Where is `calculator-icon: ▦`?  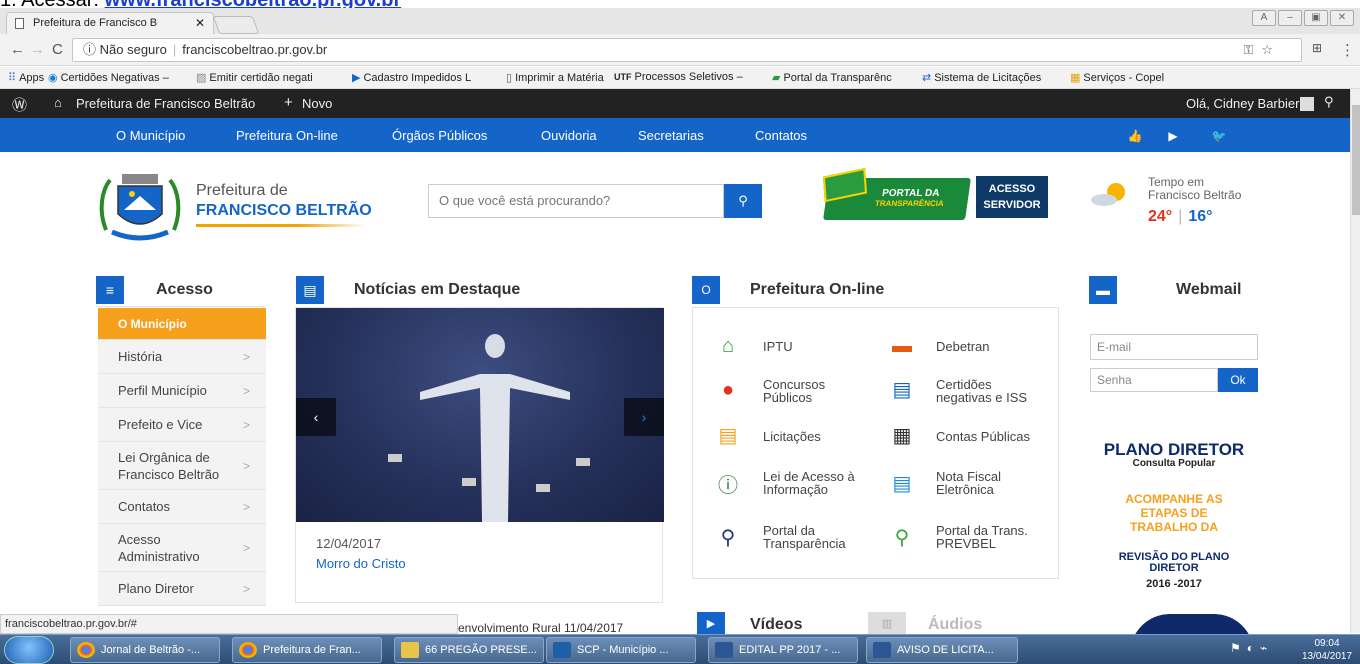 calculator-icon: ▦ is located at coordinates (902, 436).